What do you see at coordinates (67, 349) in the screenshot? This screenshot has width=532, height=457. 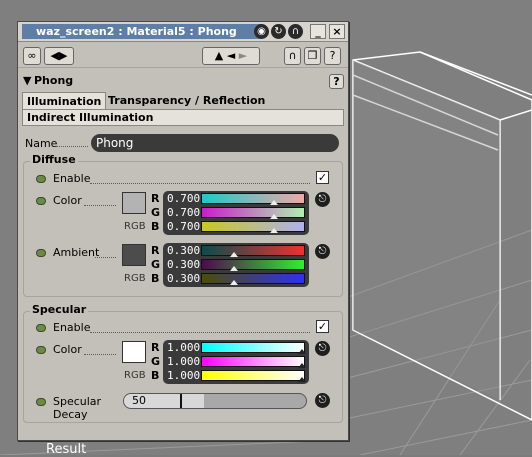 I see `specular-color-label: Color` at bounding box center [67, 349].